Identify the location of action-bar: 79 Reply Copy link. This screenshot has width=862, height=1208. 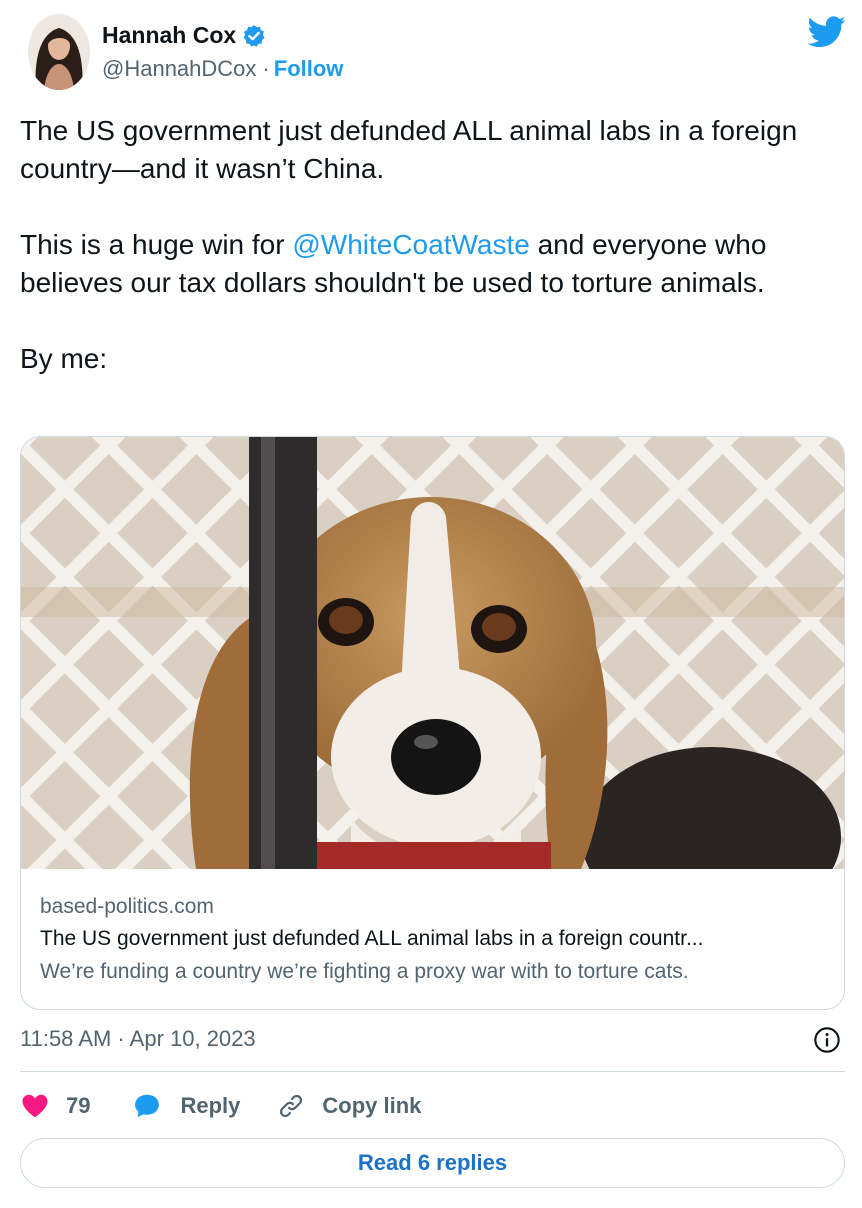
(220, 1106).